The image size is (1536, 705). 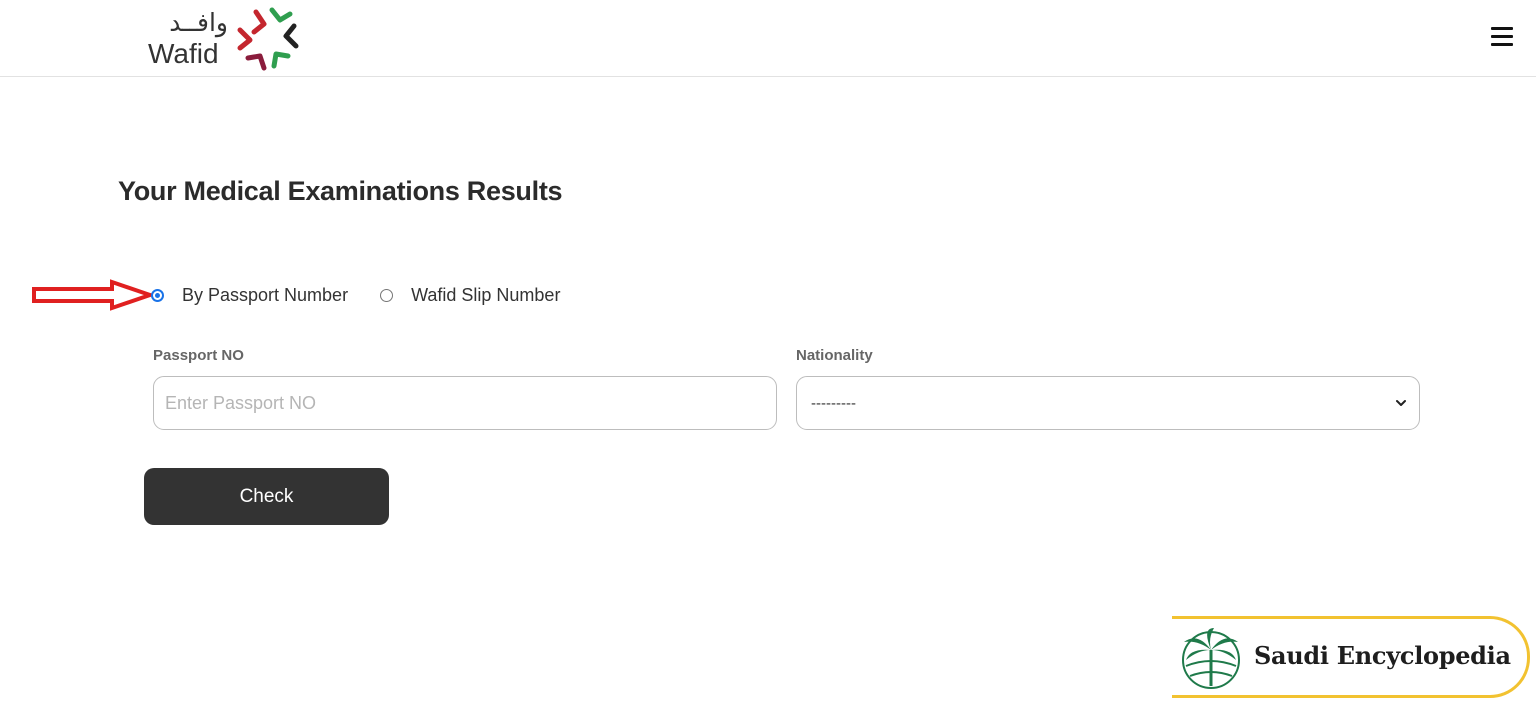 I want to click on passport-input, so click(x=465, y=403).